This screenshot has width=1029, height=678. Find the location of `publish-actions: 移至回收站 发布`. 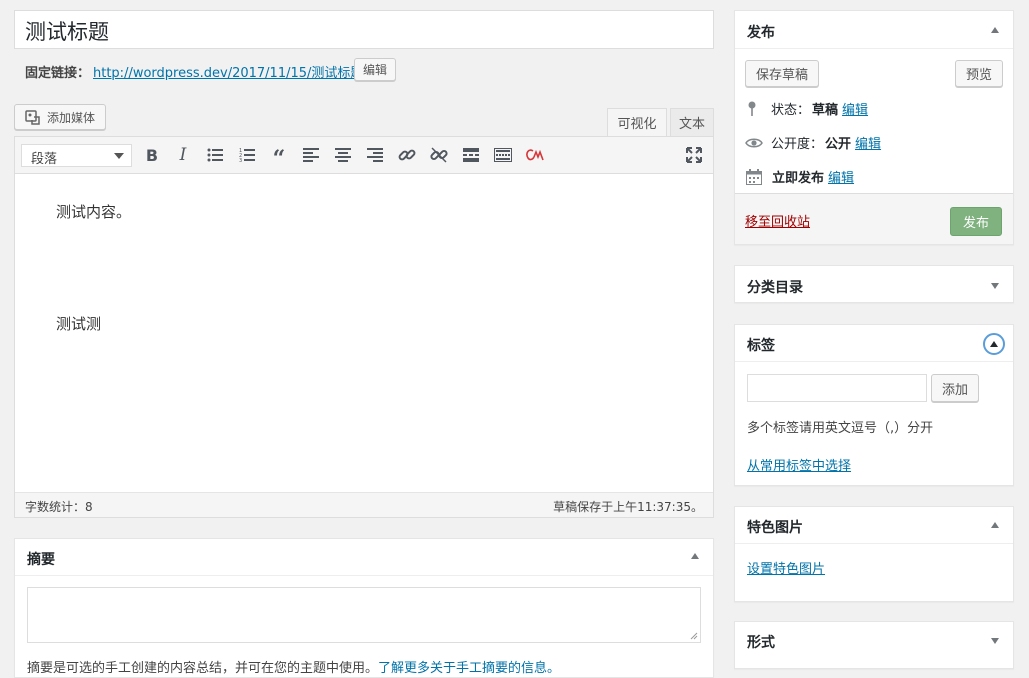

publish-actions: 移至回收站 发布 is located at coordinates (874, 218).